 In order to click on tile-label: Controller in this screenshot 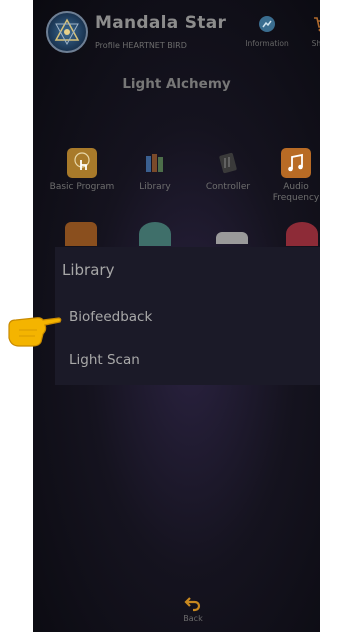, I will do `click(228, 187)`.